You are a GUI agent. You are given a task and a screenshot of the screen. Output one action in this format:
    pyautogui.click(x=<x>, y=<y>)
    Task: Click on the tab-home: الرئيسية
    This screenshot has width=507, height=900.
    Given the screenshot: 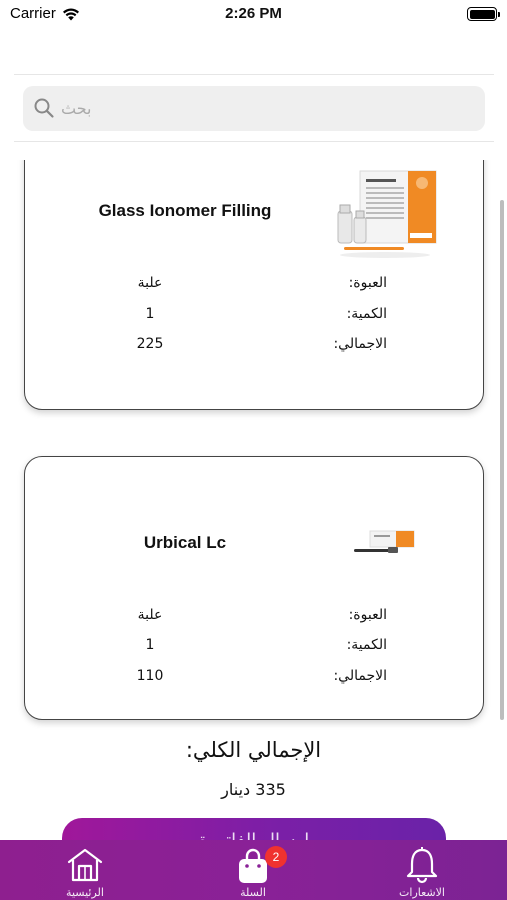 What is the action you would take?
    pyautogui.click(x=85, y=872)
    